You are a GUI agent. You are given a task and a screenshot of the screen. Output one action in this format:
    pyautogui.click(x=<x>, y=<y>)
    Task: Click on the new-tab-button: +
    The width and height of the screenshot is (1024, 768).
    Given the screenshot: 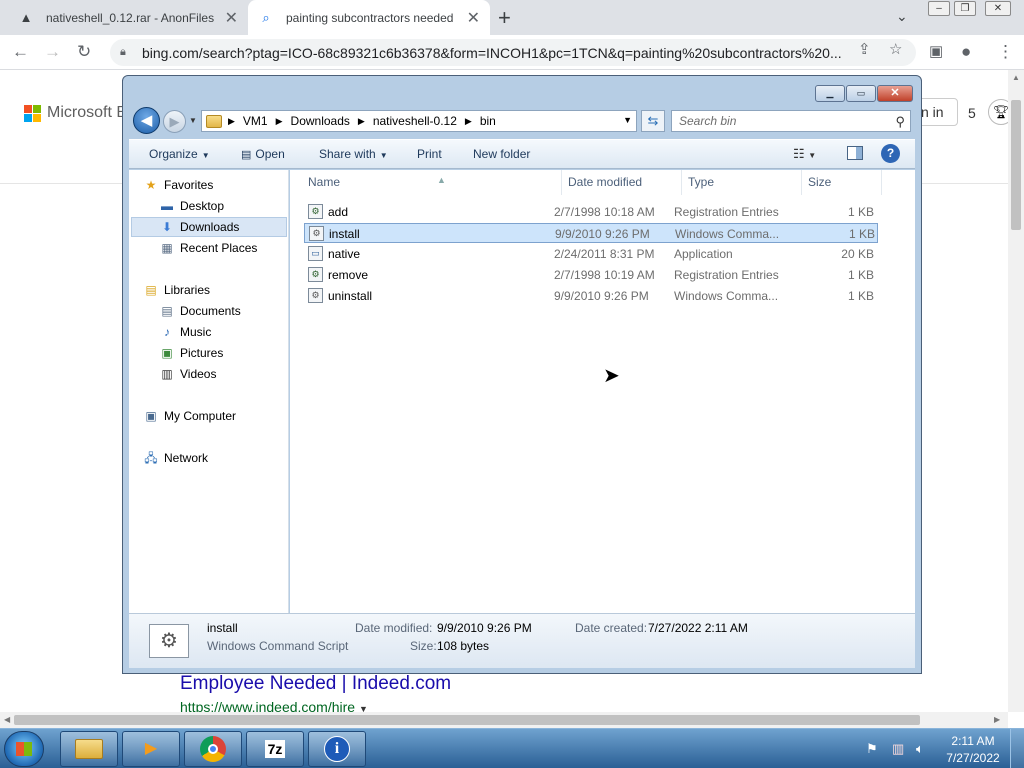 What is the action you would take?
    pyautogui.click(x=504, y=18)
    